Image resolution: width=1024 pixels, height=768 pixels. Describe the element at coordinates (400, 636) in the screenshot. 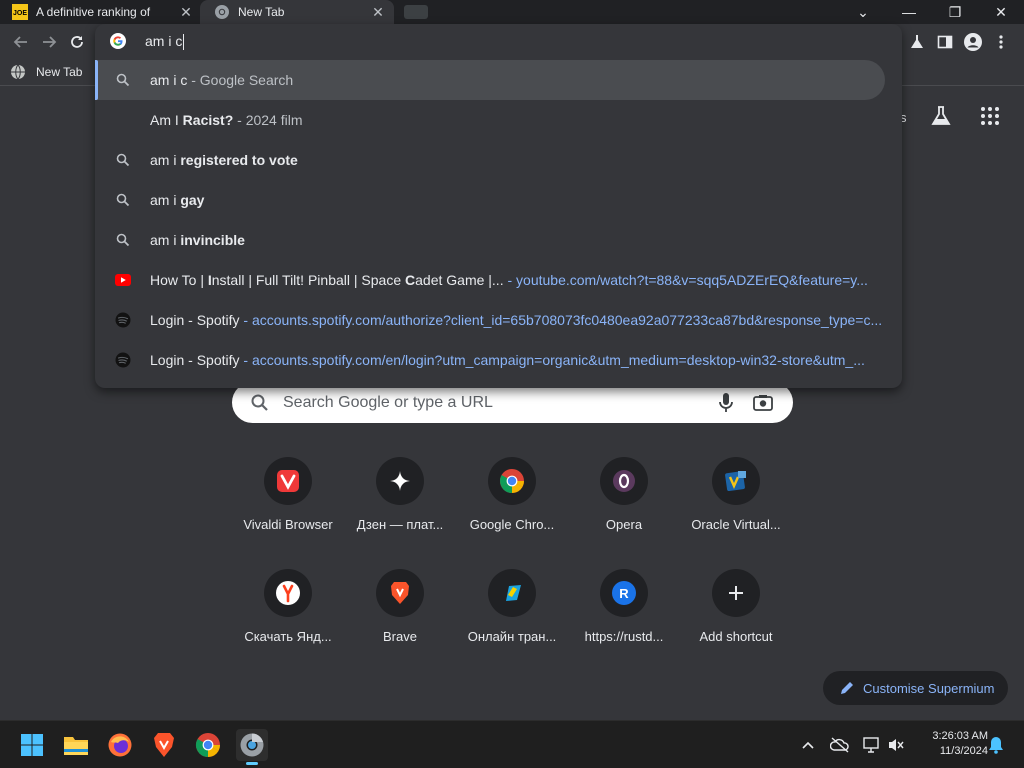

I see `shortcut-label: Brave` at that location.